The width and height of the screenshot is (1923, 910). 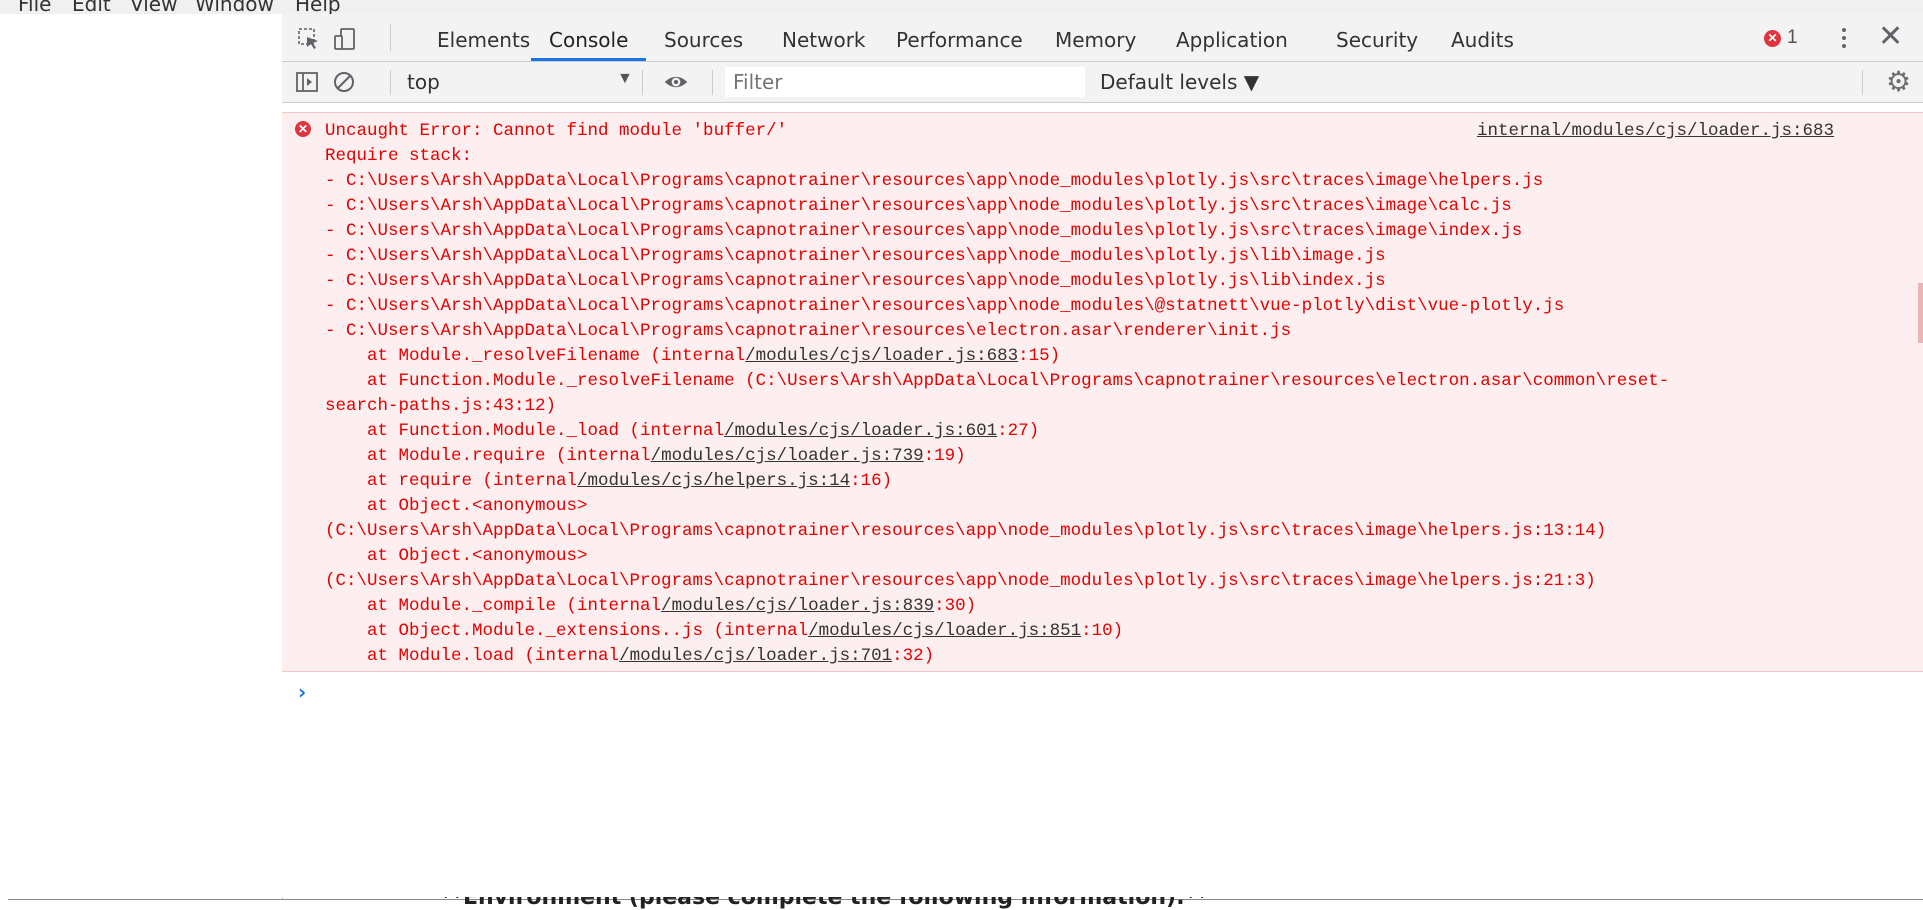 What do you see at coordinates (944, 631) in the screenshot?
I see `stack-frame-link: /modules/cjs/loader.js:851` at bounding box center [944, 631].